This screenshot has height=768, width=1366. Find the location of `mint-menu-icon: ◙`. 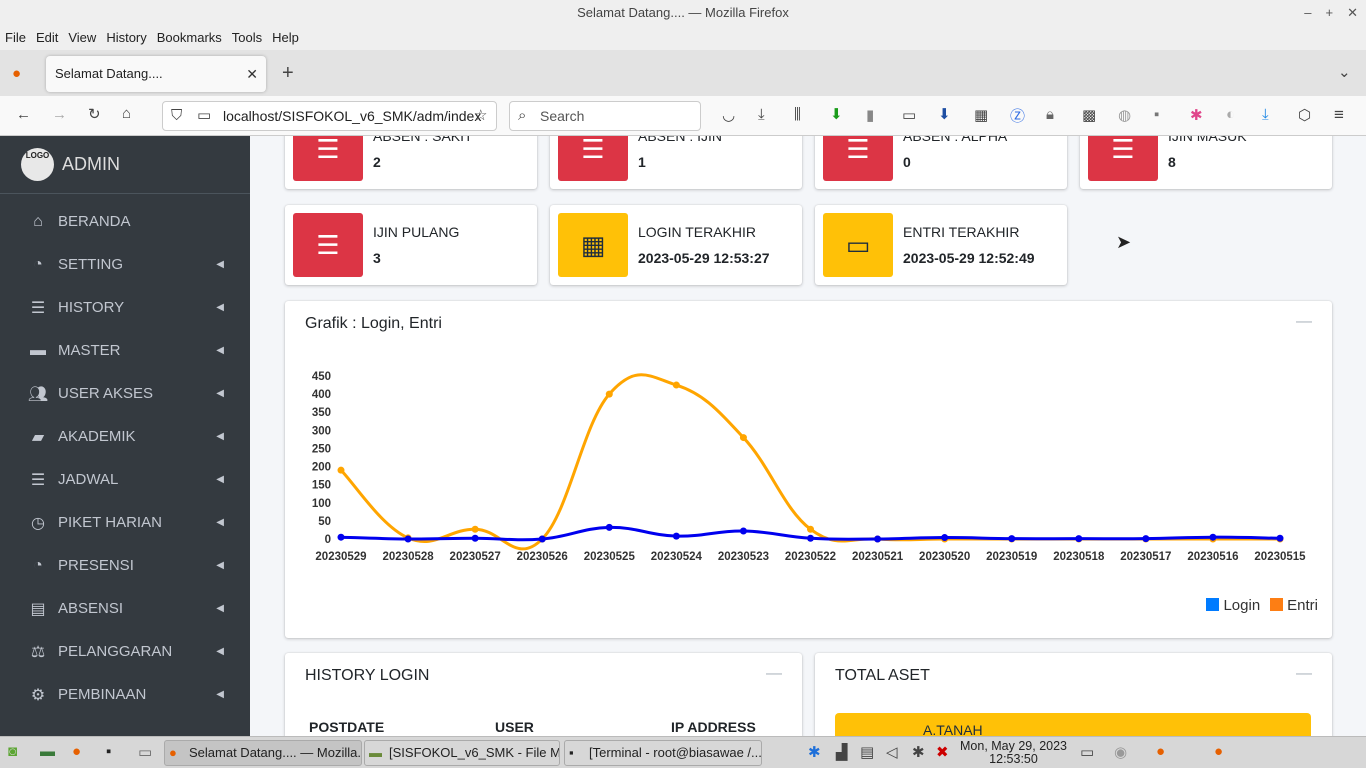

mint-menu-icon: ◙ is located at coordinates (12, 751).